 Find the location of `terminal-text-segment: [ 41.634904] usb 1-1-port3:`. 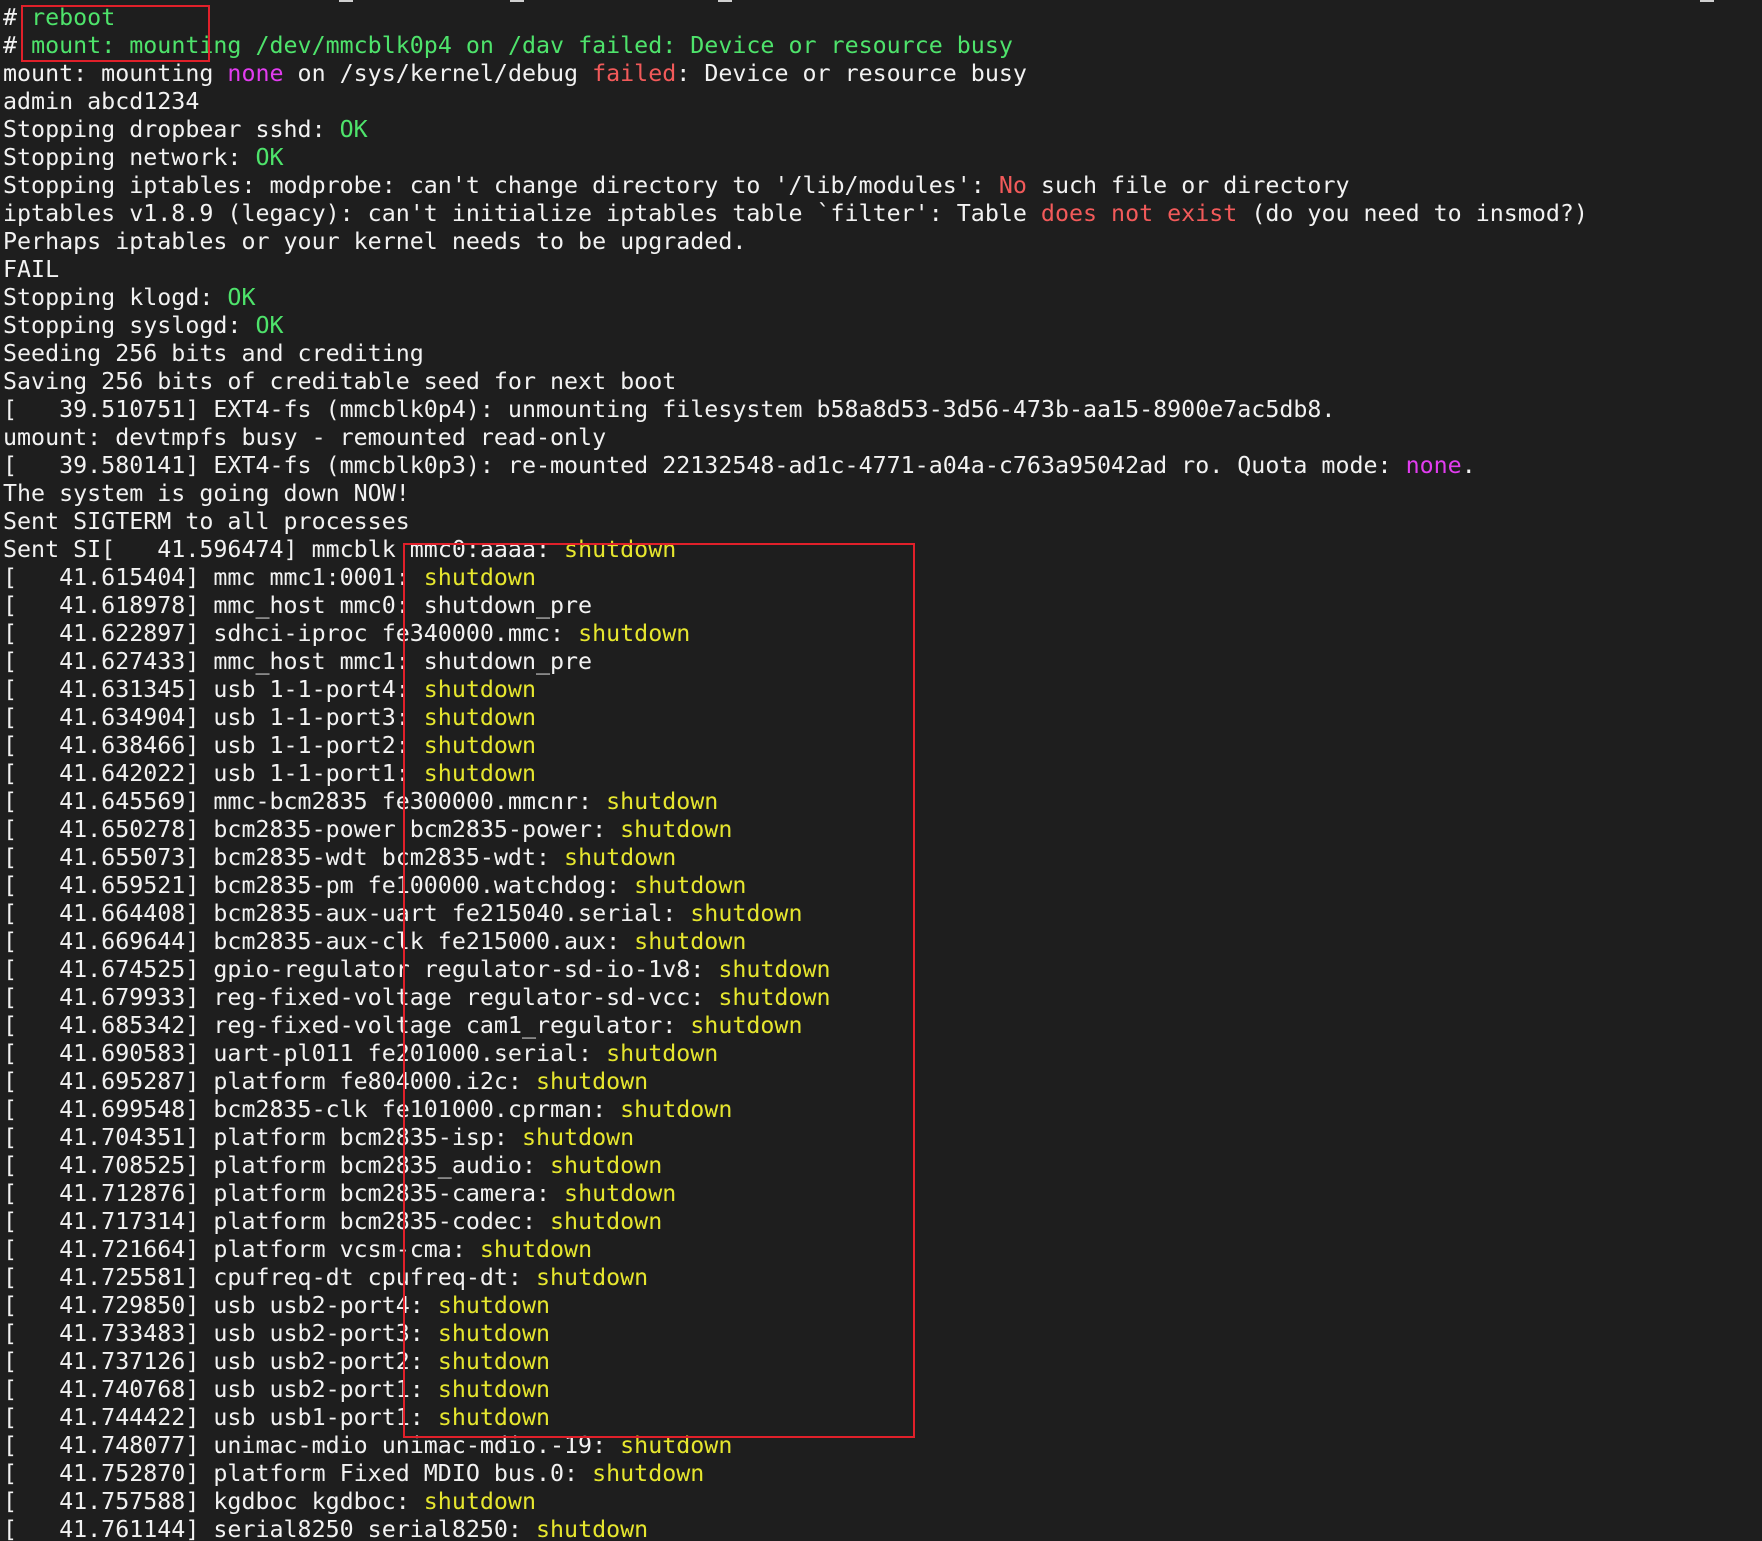

terminal-text-segment: [ 41.634904] usb 1-1-port3: is located at coordinates (213, 717).